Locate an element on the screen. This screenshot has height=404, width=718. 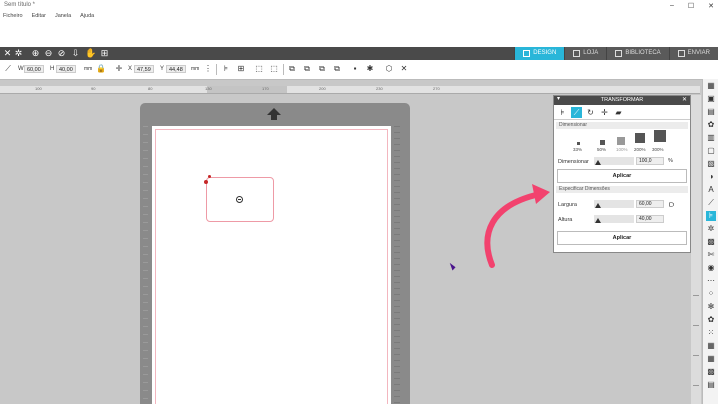
zoom-in-icon: ⊕ is located at coordinates (35, 53).